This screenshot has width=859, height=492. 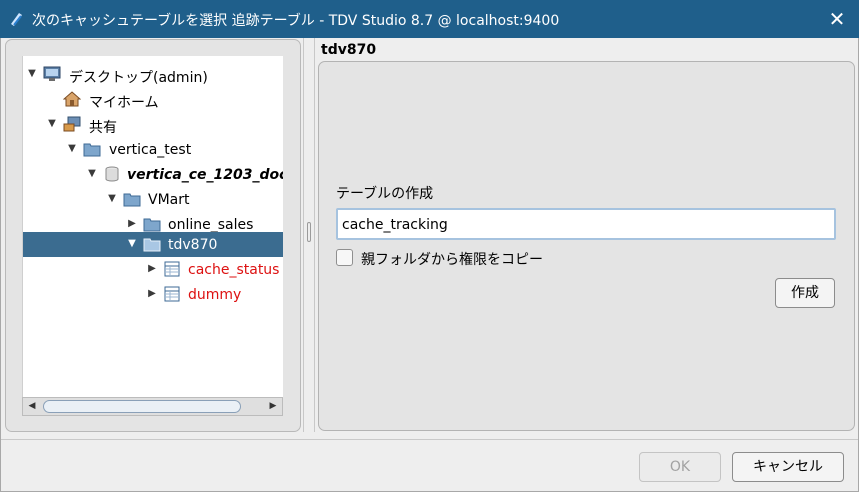 I want to click on tree-node-vertica-datasource: ▼ vertica_ce_1203_docke, so click(x=153, y=174).